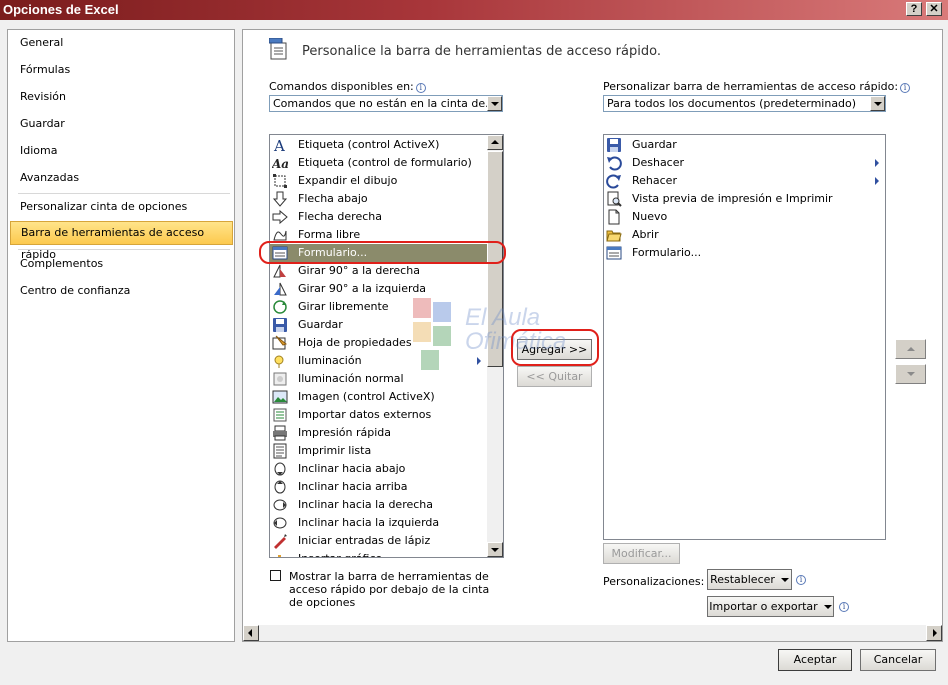 The width and height of the screenshot is (948, 685). Describe the element at coordinates (744, 199) in the screenshot. I see `toolbar-item: Vista previa de impresión e Imprimir` at that location.